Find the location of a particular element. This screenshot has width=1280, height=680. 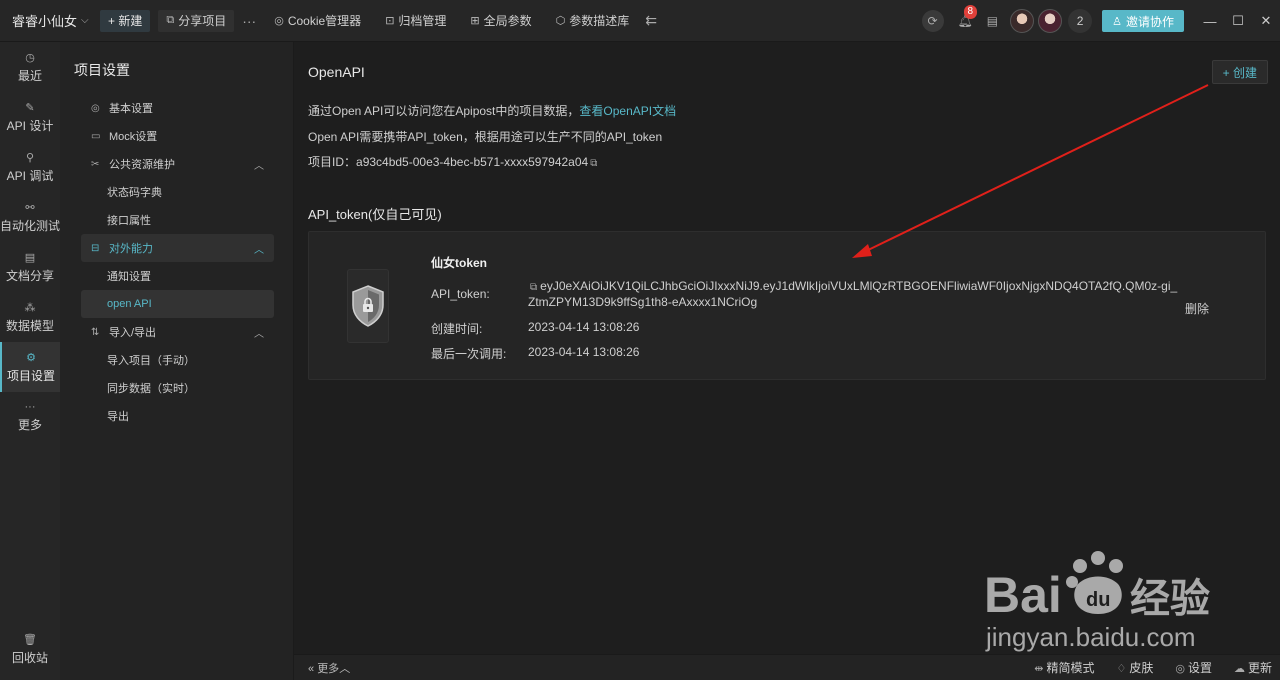

archive-icon: ⊡ is located at coordinates (390, 21).